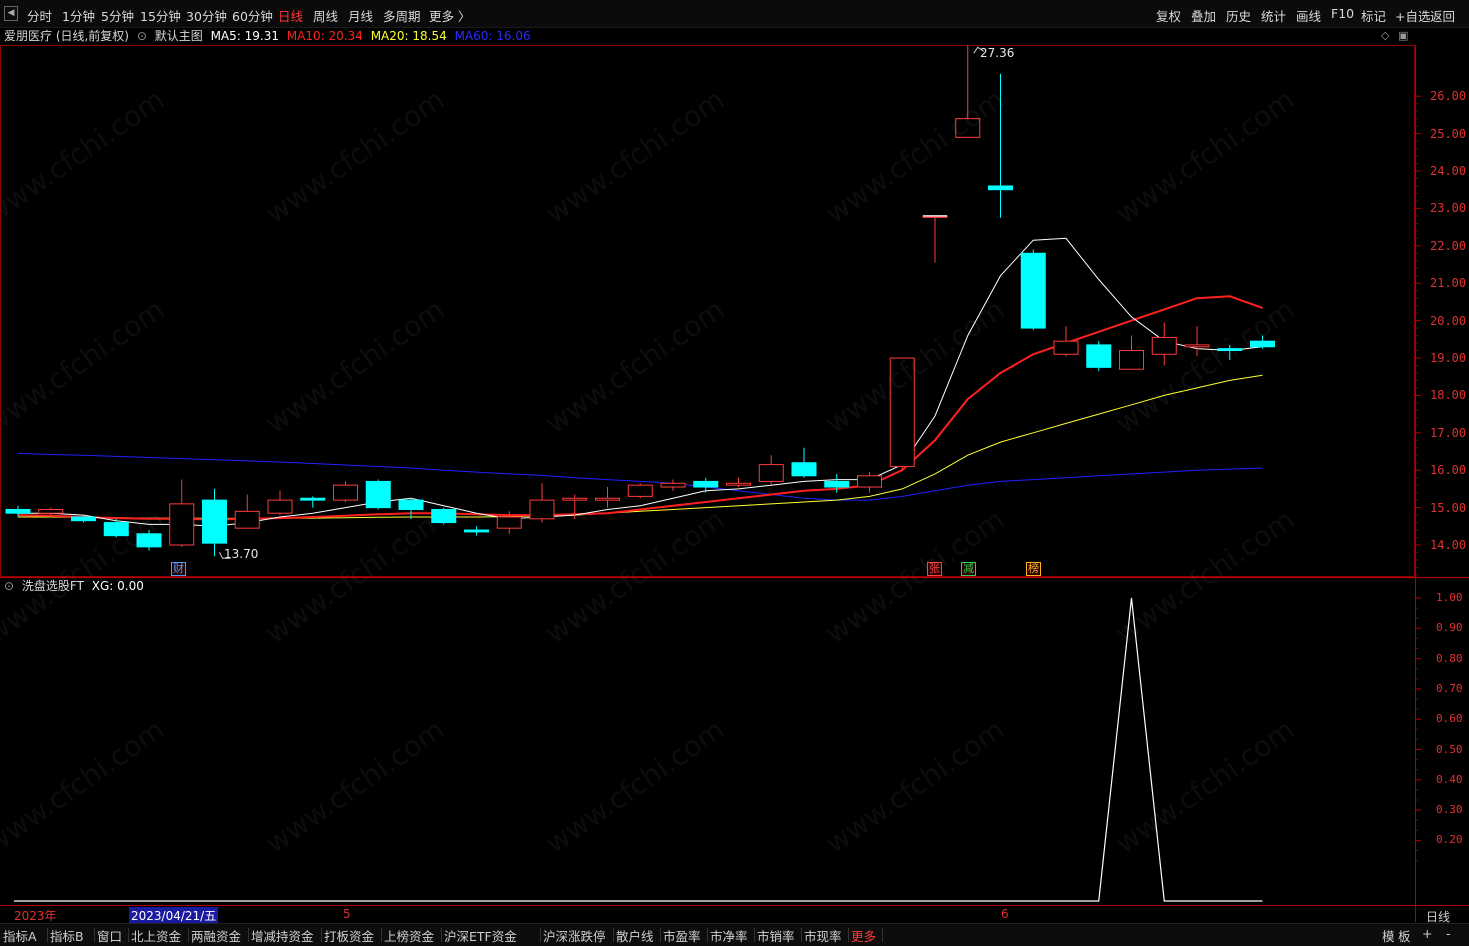 This screenshot has height=946, width=1469. Describe the element at coordinates (1448, 320) in the screenshot. I see `price-tick-label: 20.00` at that location.